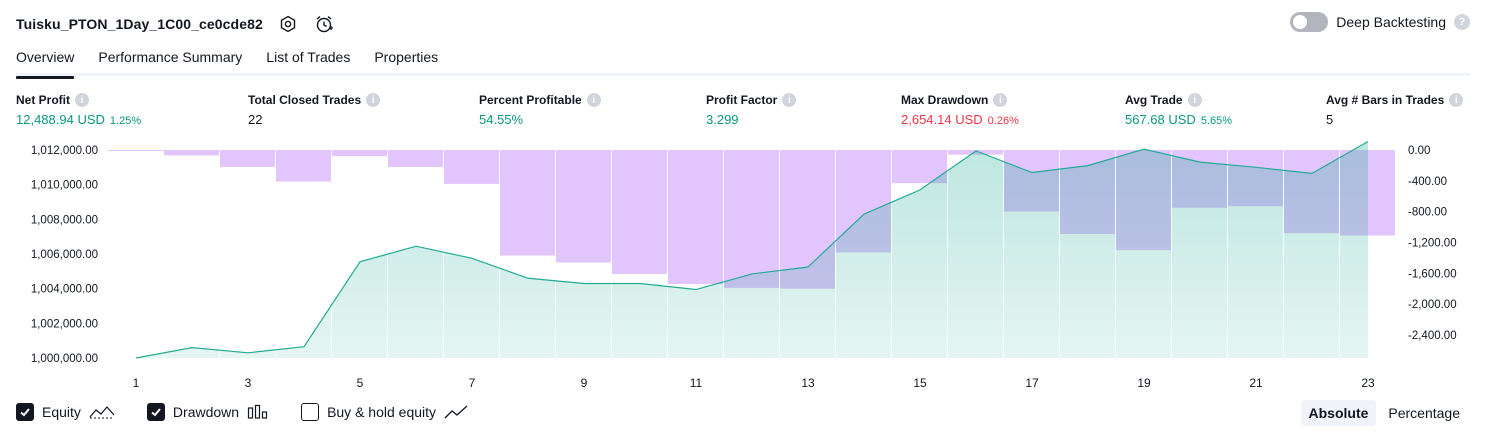  Describe the element at coordinates (1424, 413) in the screenshot. I see `percentage-button: Percentage` at that location.